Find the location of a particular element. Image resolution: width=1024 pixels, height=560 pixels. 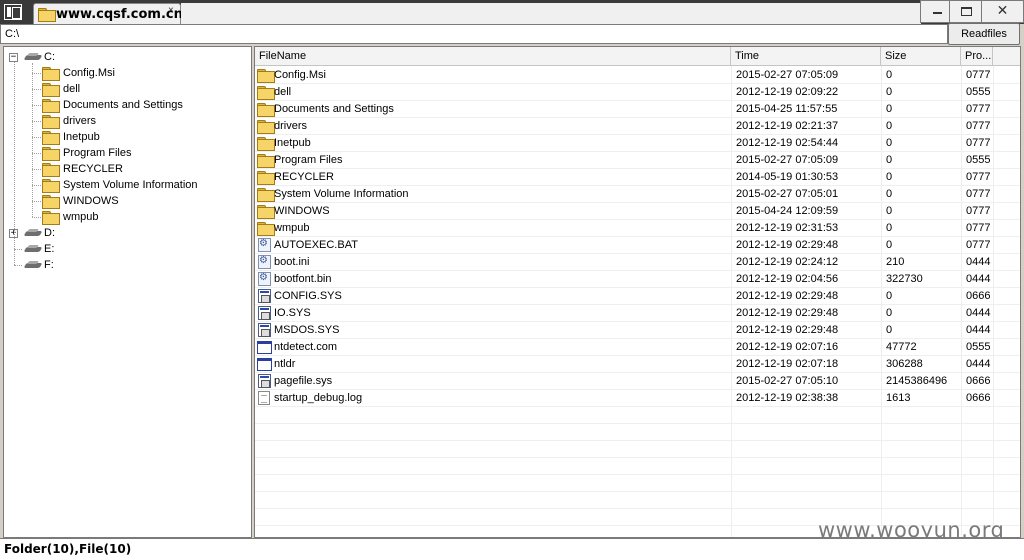

column-header-size: Size is located at coordinates (921, 56).